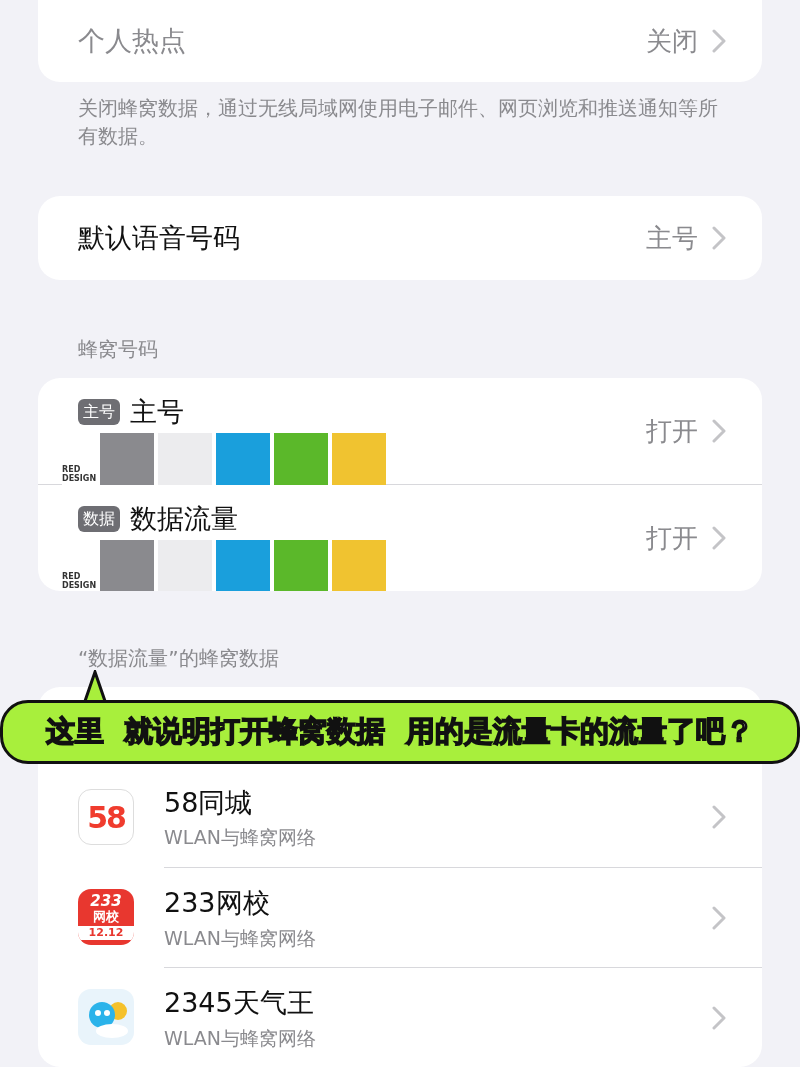 The height and width of the screenshot is (1067, 800). What do you see at coordinates (132, 40) in the screenshot?
I see `row-label: 个人热点` at bounding box center [132, 40].